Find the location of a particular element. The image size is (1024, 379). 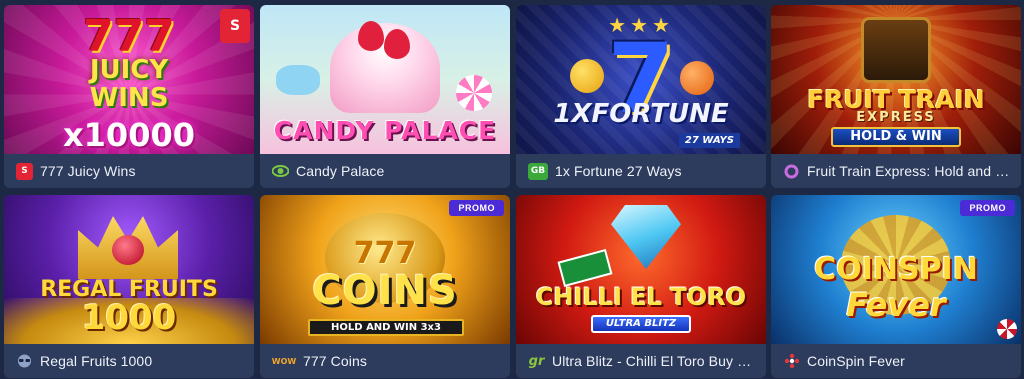

game-caption: CoinSpin Fever is located at coordinates (896, 361).